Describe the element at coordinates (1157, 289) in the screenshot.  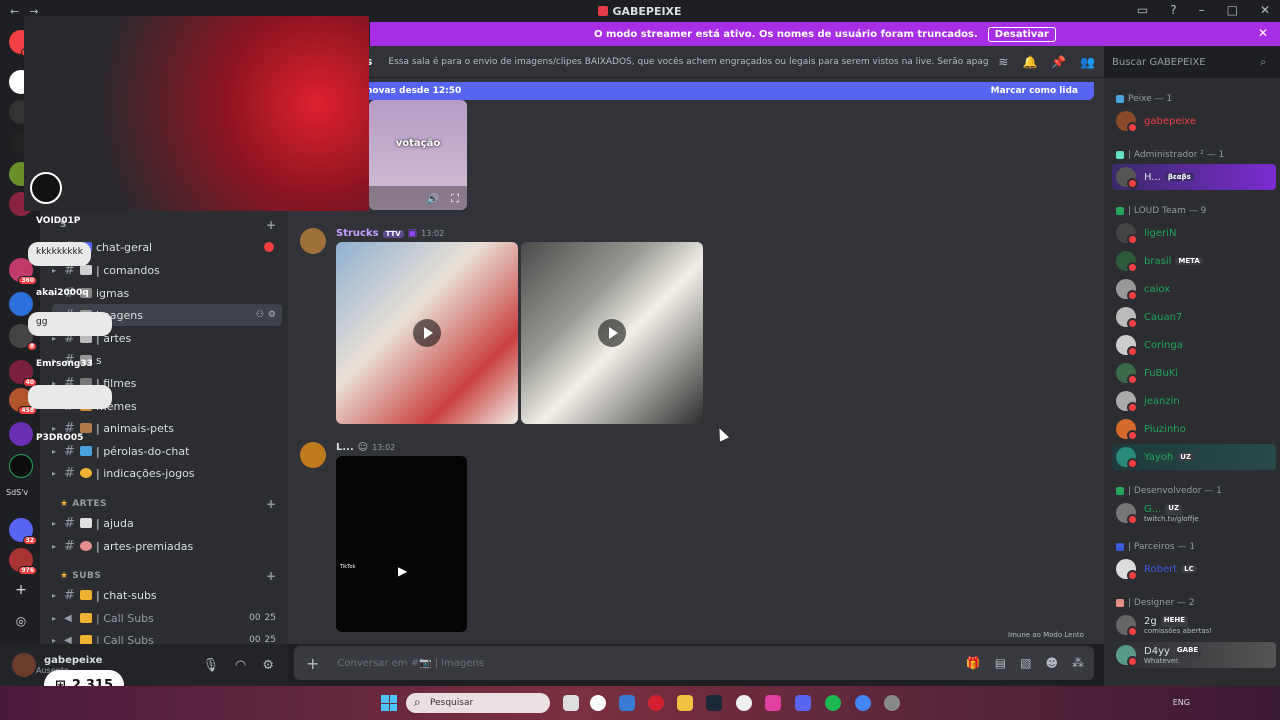
I see `member-name: caiox` at that location.